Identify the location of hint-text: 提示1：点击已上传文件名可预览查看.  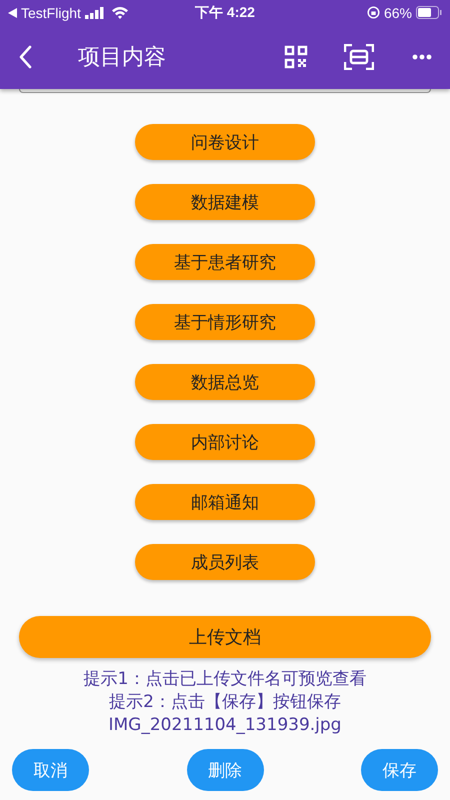
(225, 679).